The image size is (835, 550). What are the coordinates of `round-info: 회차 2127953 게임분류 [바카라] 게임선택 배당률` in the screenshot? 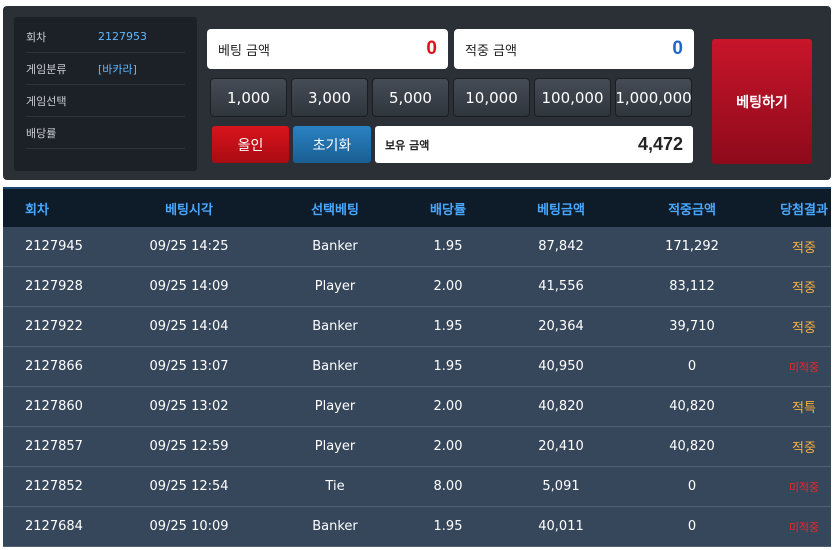 It's located at (105, 94).